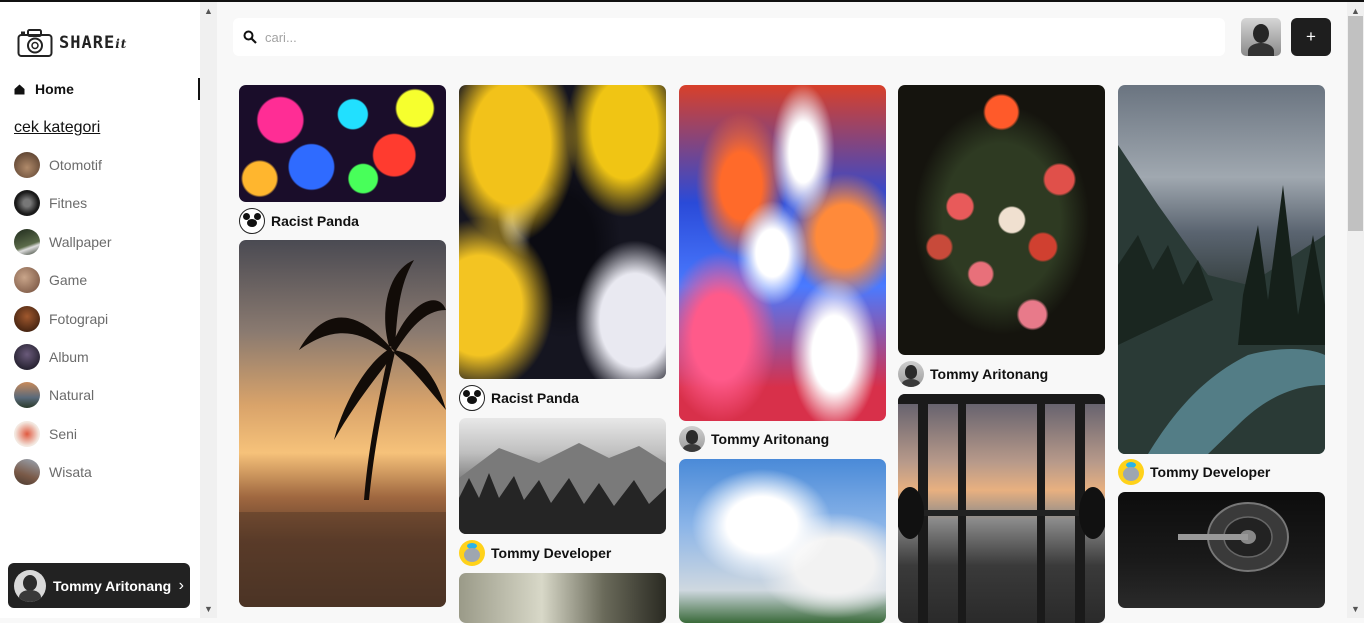 The image size is (1364, 623). Describe the element at coordinates (1001, 220) in the screenshot. I see `pin-image-flower-painting` at that location.